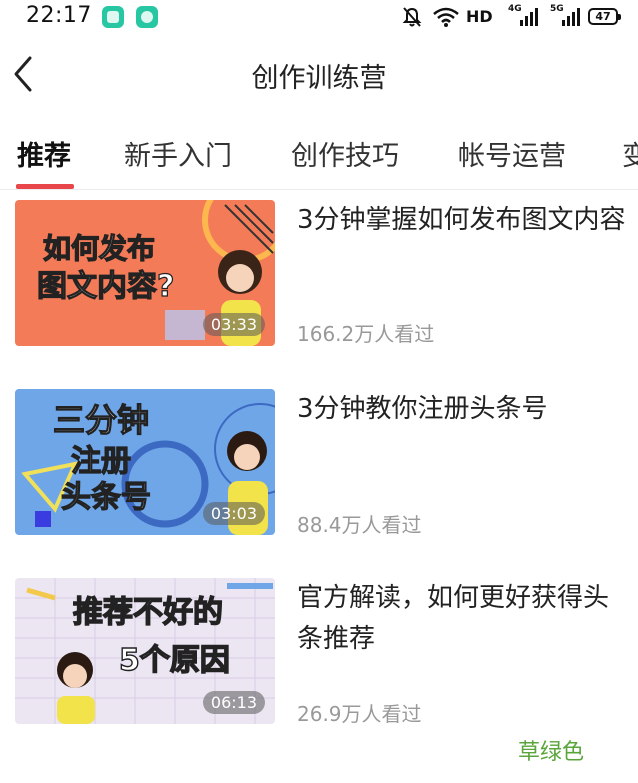 This screenshot has width=638, height=783. Describe the element at coordinates (44, 153) in the screenshot. I see `tab-recommend: 推荐` at that location.